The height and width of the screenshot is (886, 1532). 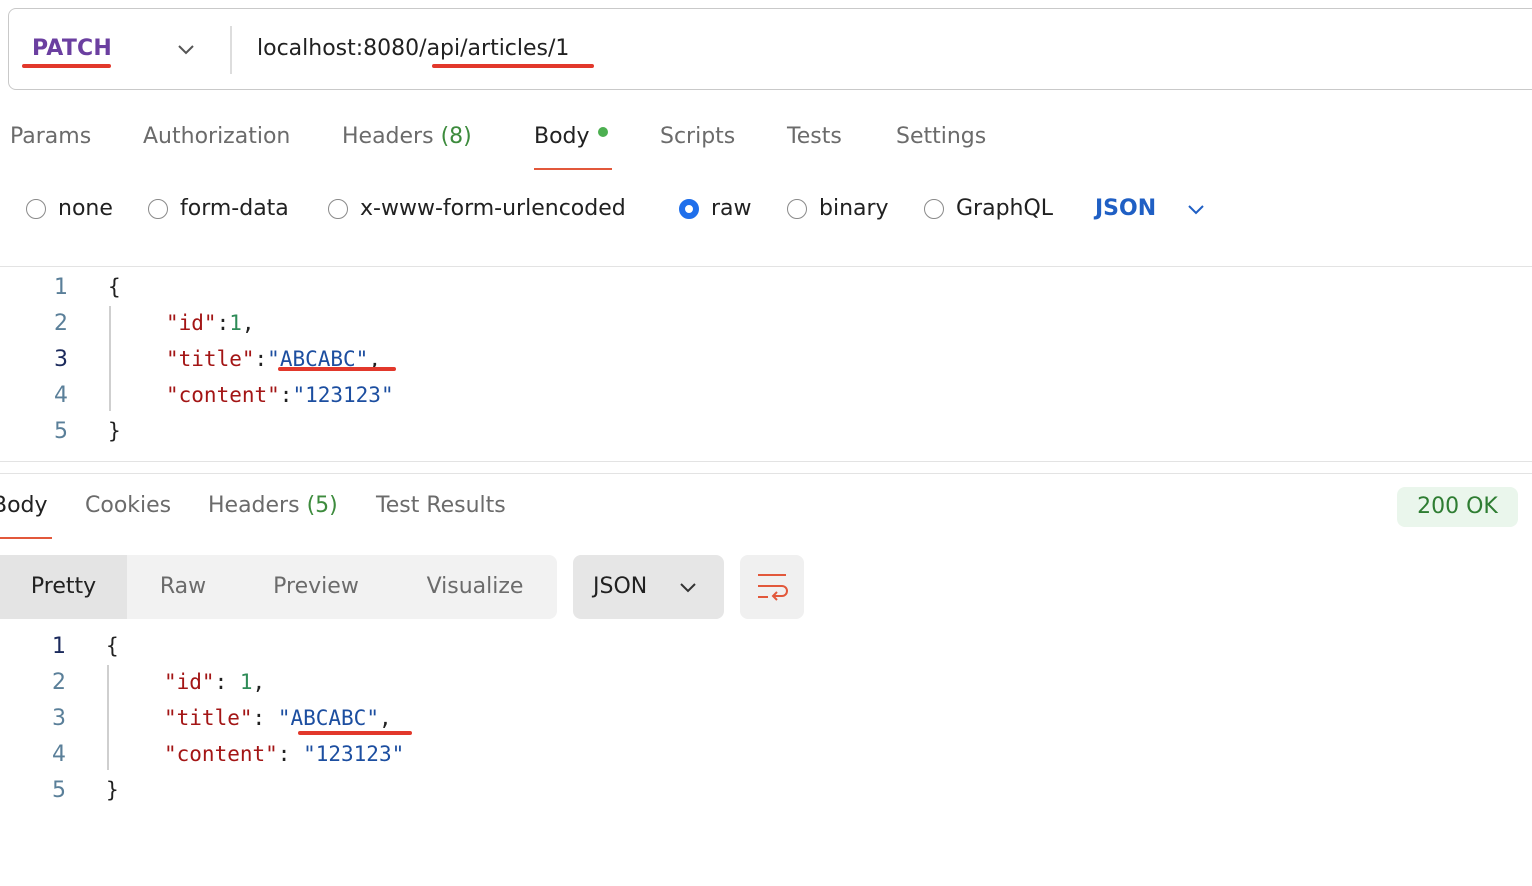 I want to click on response-tab-headers: Headers (5), so click(x=273, y=505).